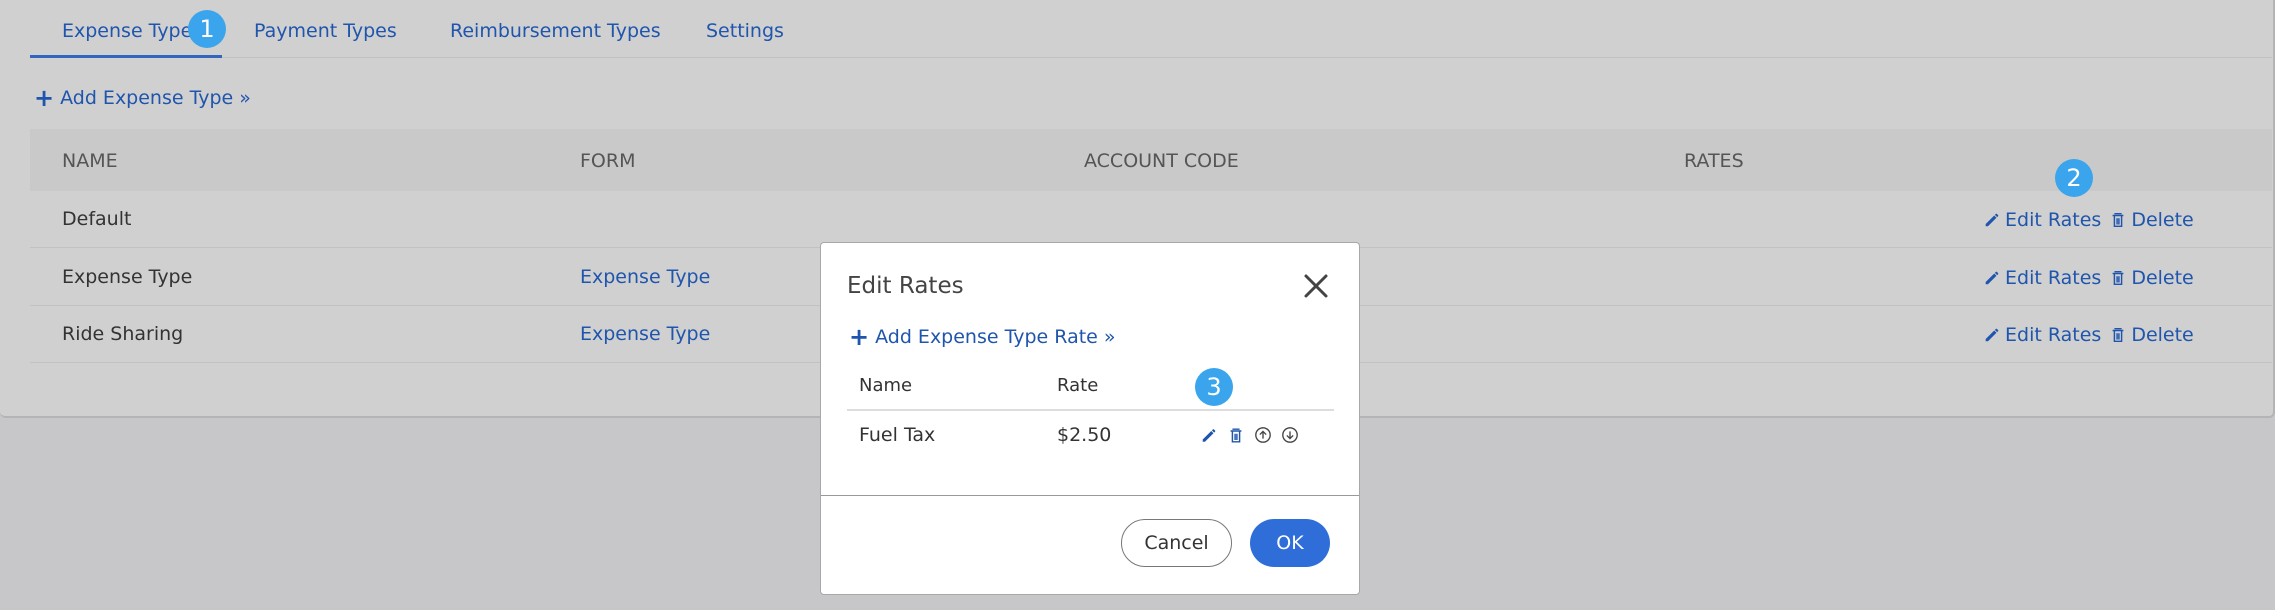 This screenshot has width=2275, height=610. Describe the element at coordinates (886, 385) in the screenshot. I see `rates-header-name: Name` at that location.